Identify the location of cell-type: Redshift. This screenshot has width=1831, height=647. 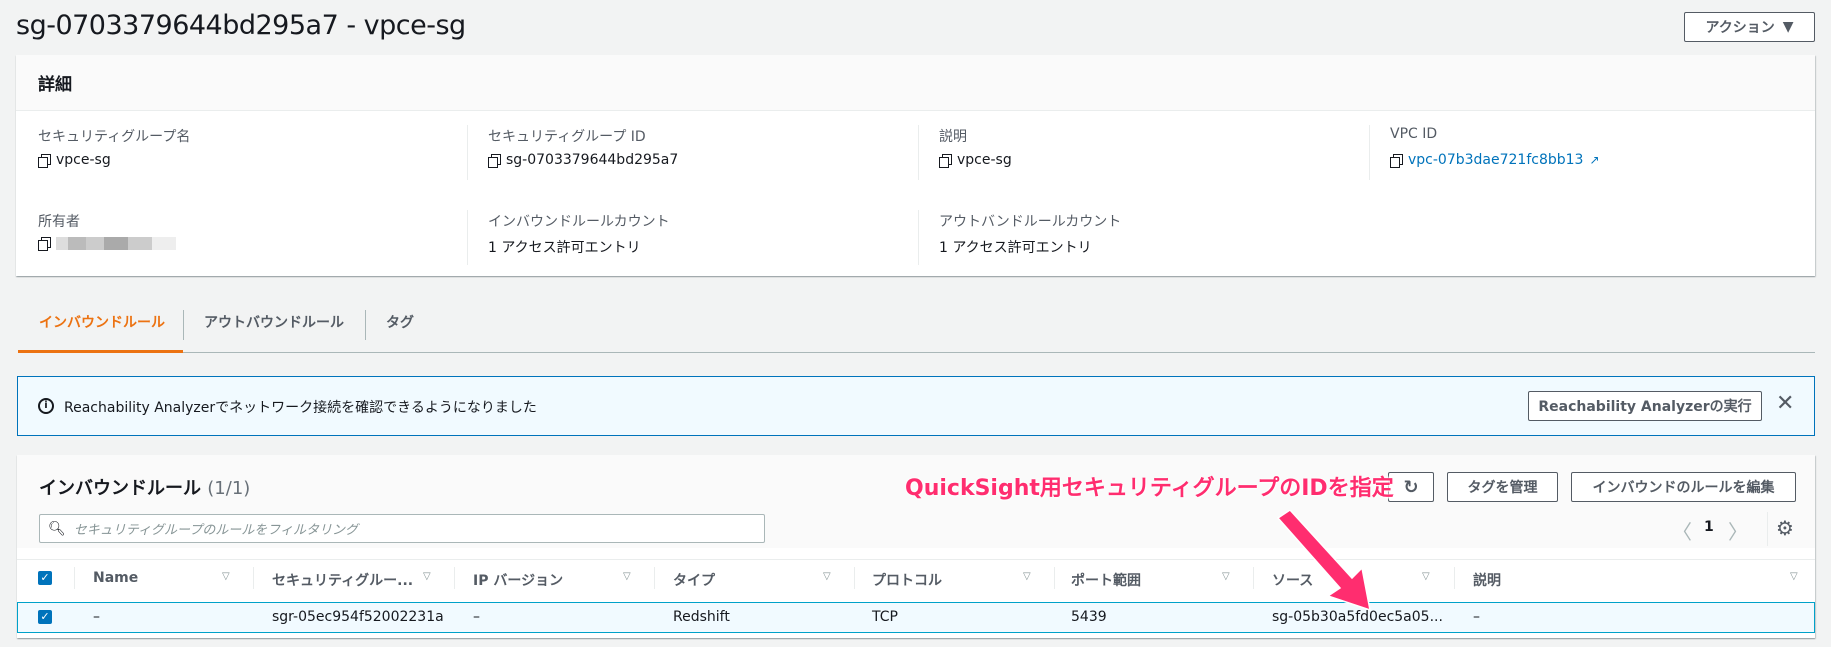
(701, 617).